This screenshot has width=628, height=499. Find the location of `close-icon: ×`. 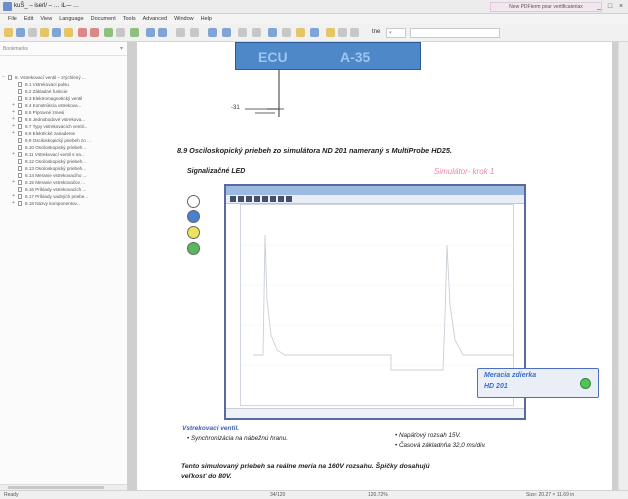

close-icon: × is located at coordinates (621, 6).